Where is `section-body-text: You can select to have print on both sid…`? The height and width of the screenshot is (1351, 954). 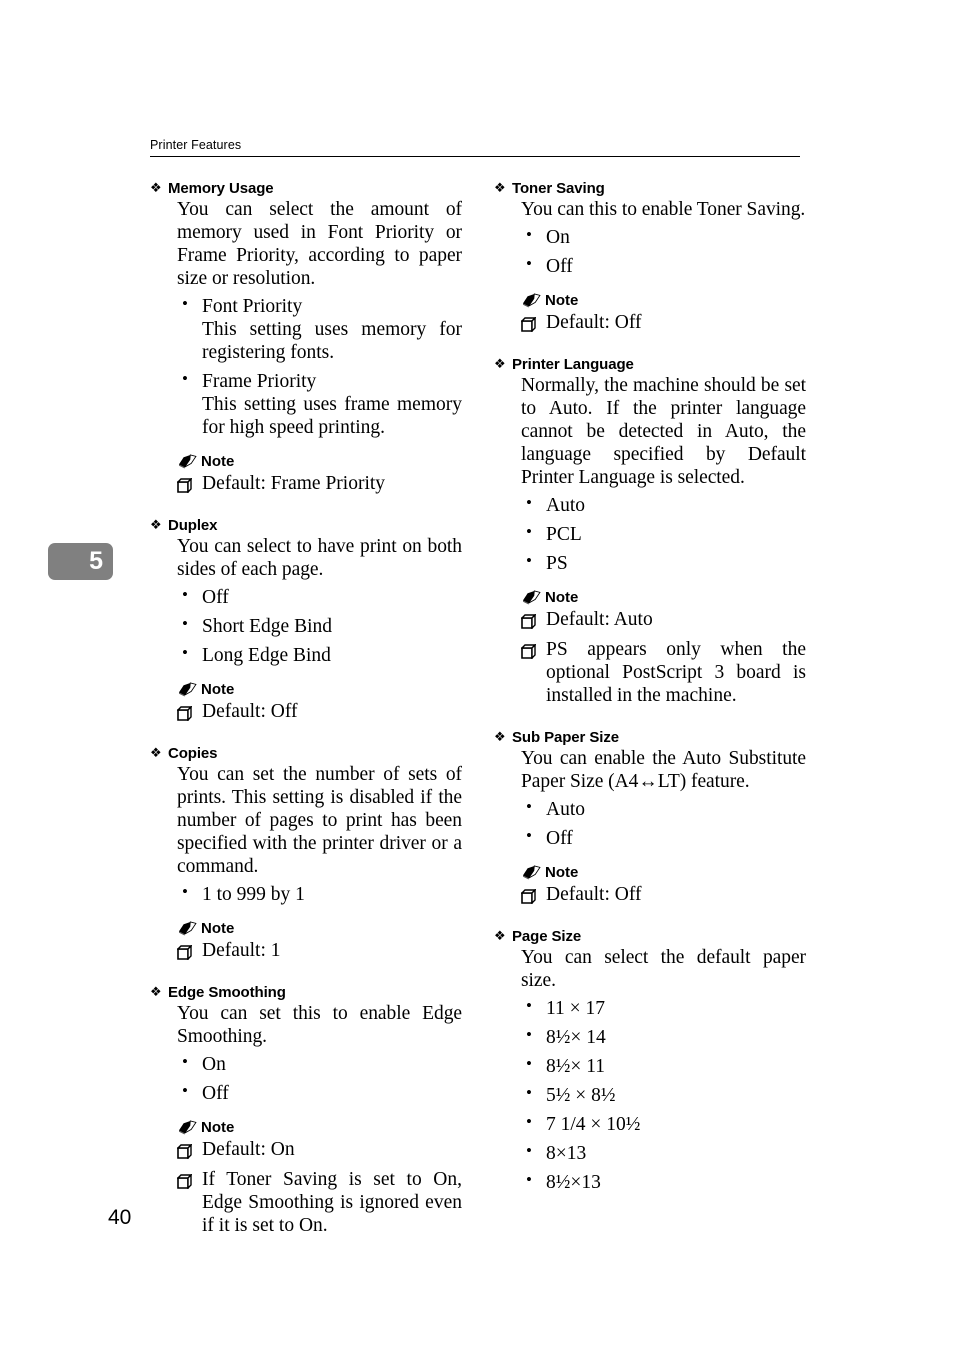 section-body-text: You can select to have print on both sid… is located at coordinates (319, 558).